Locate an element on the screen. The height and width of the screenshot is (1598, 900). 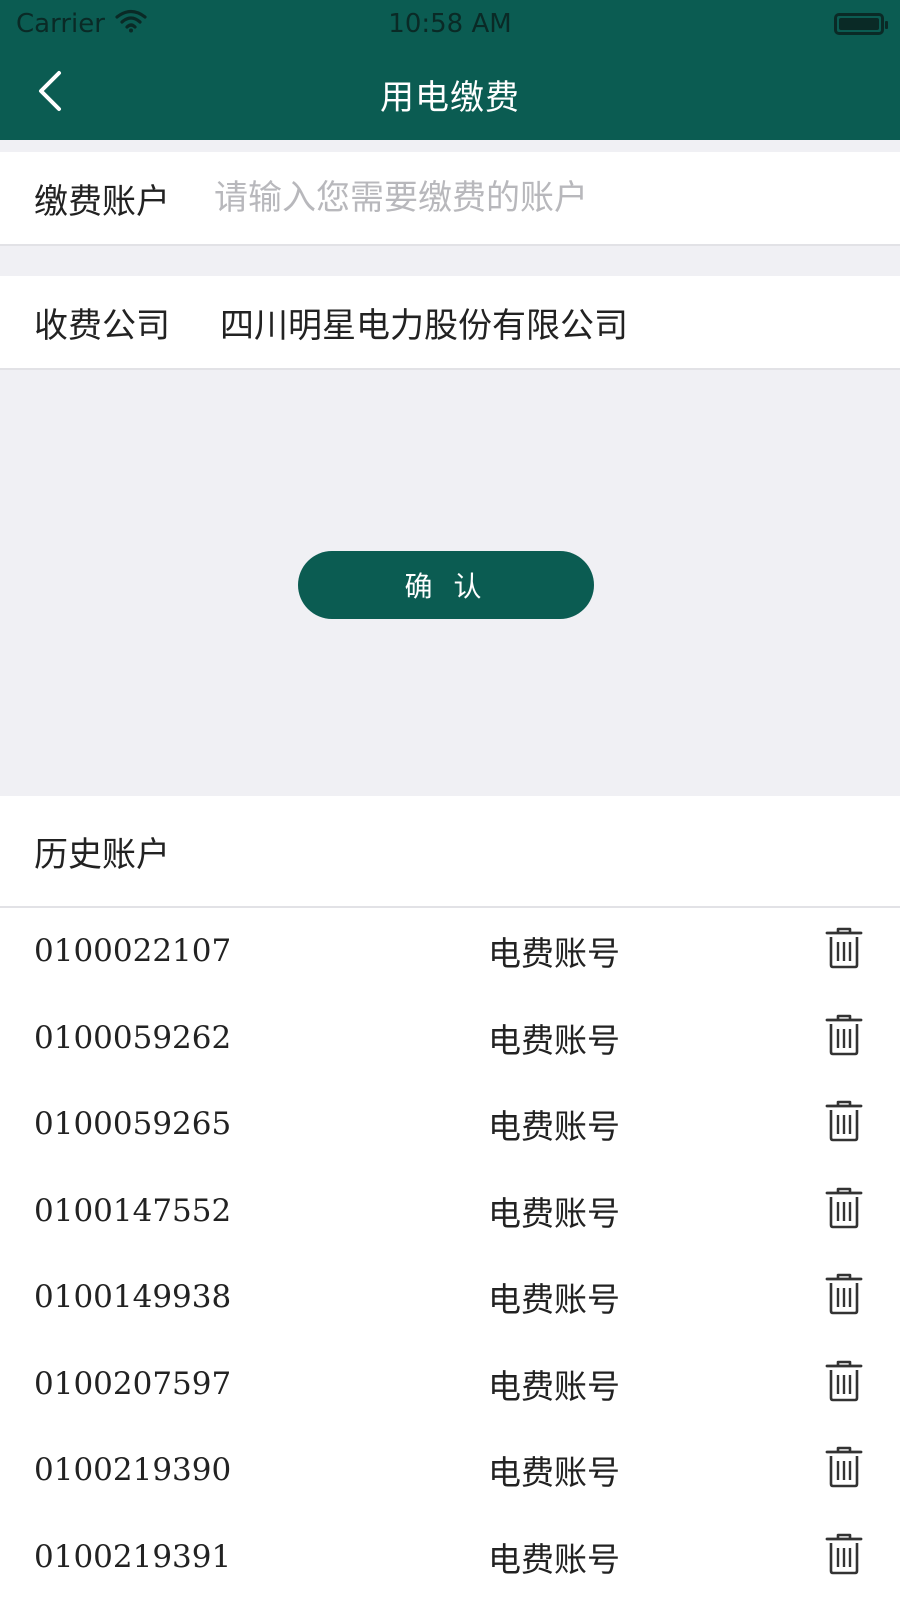
account-number: 0100059262 is located at coordinates (133, 1037).